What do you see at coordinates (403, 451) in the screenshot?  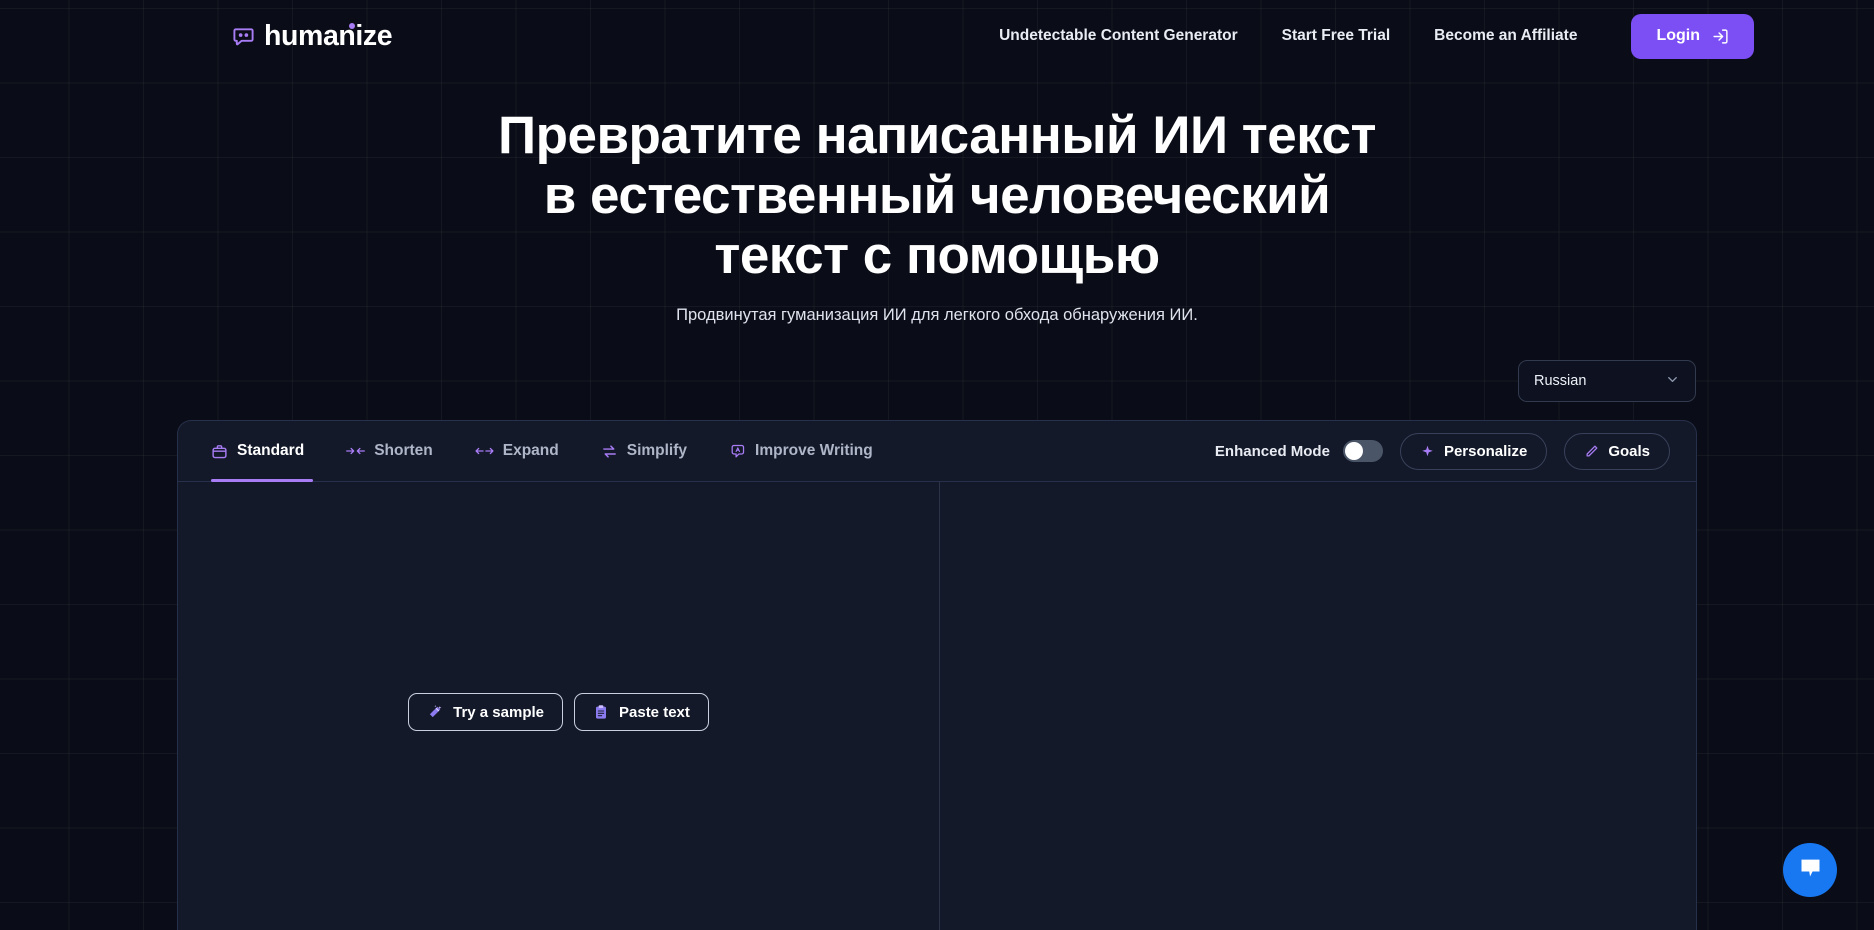 I see `tab-shorten-label: Shorten` at bounding box center [403, 451].